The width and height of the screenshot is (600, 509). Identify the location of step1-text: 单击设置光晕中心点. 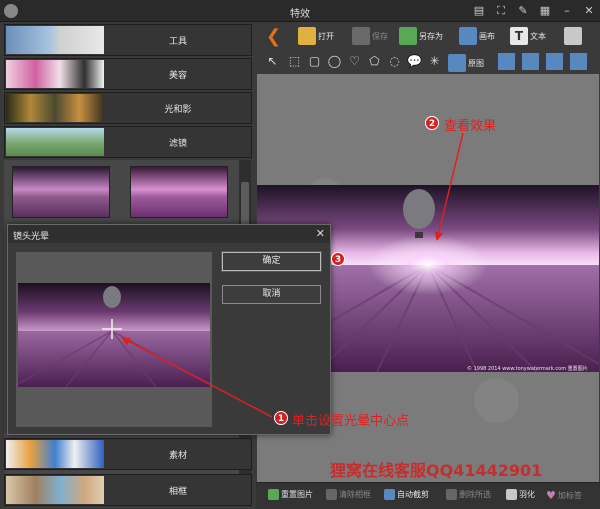
(351, 421).